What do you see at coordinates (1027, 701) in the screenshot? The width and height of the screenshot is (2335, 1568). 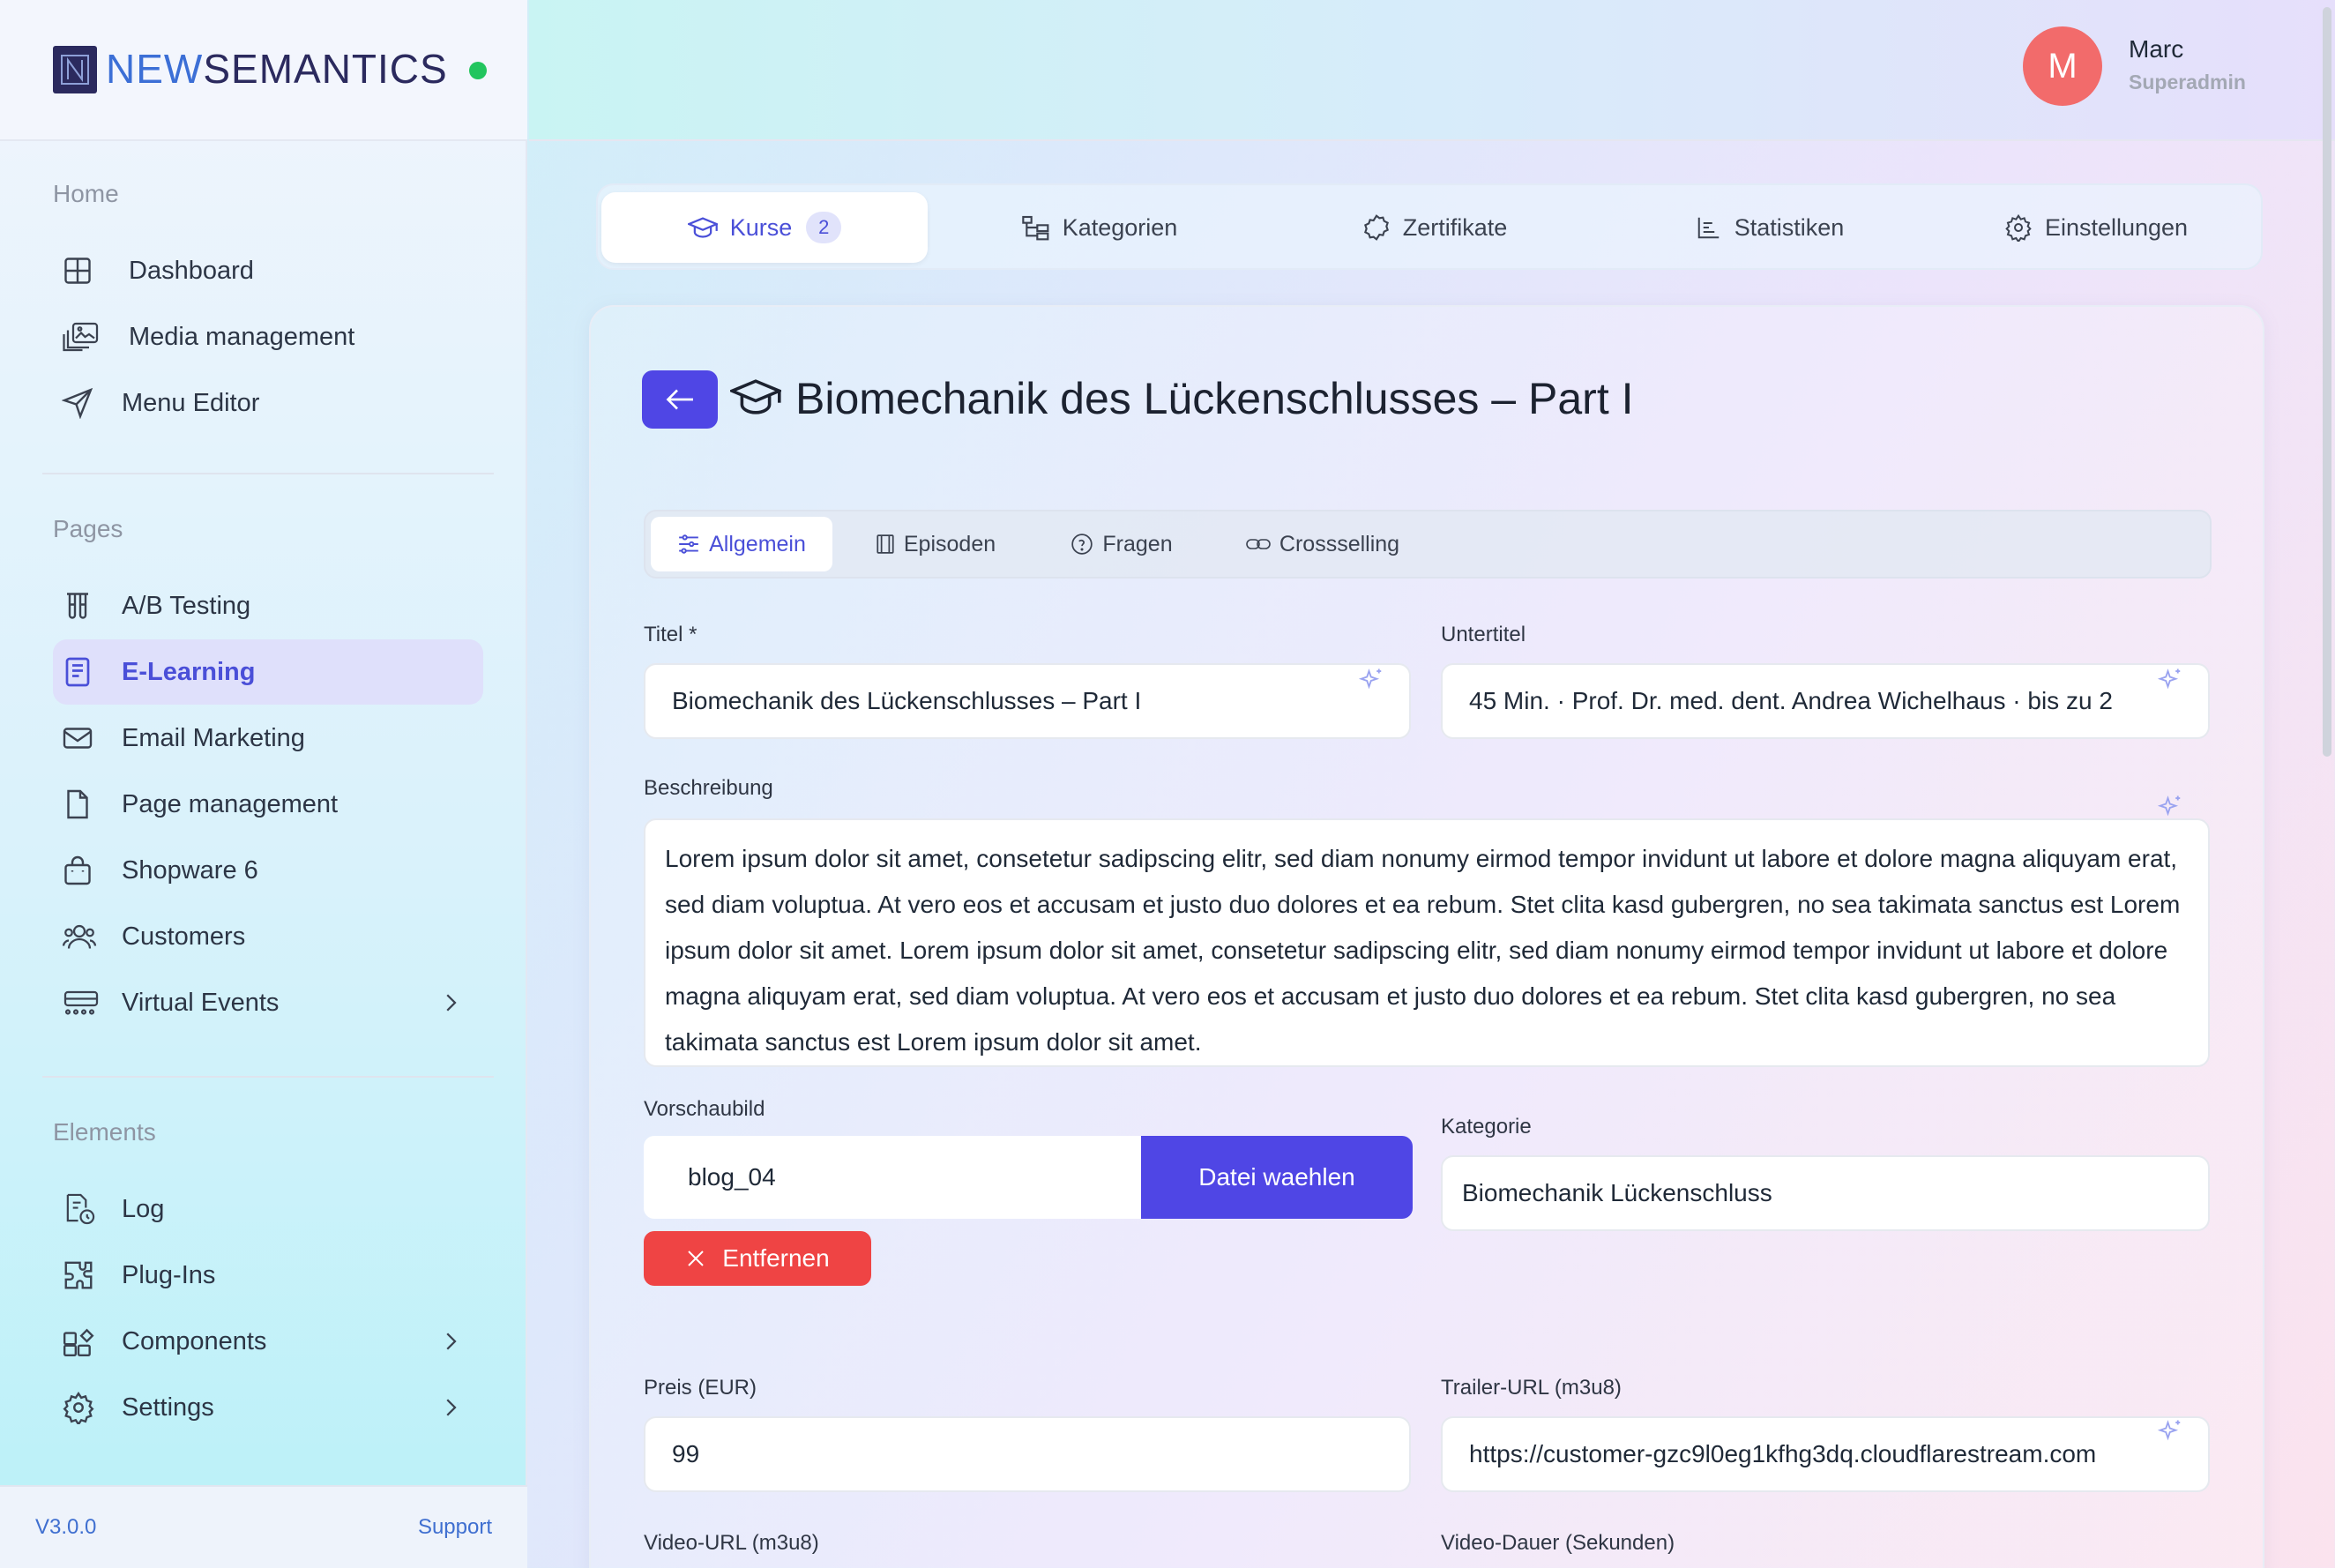 I see `titel-input: Biomechanik des Lückenschlusses – Part I` at bounding box center [1027, 701].